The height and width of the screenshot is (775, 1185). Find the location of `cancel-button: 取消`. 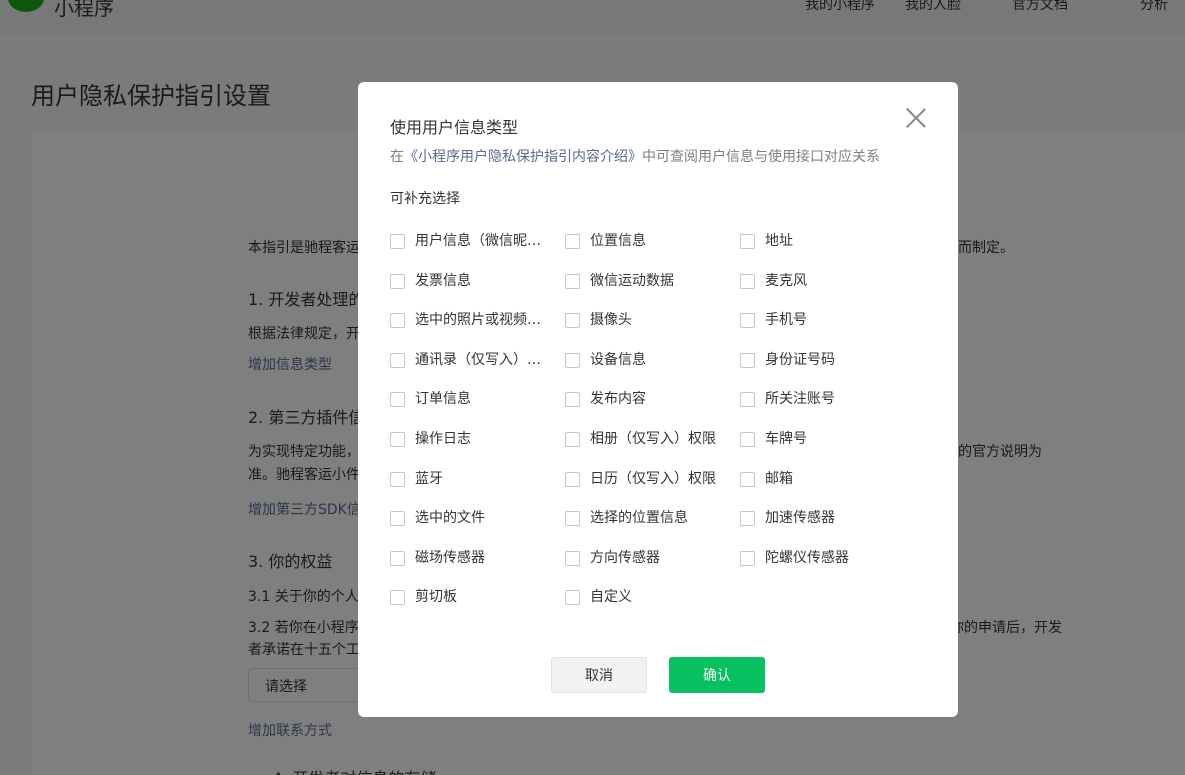

cancel-button: 取消 is located at coordinates (599, 675).